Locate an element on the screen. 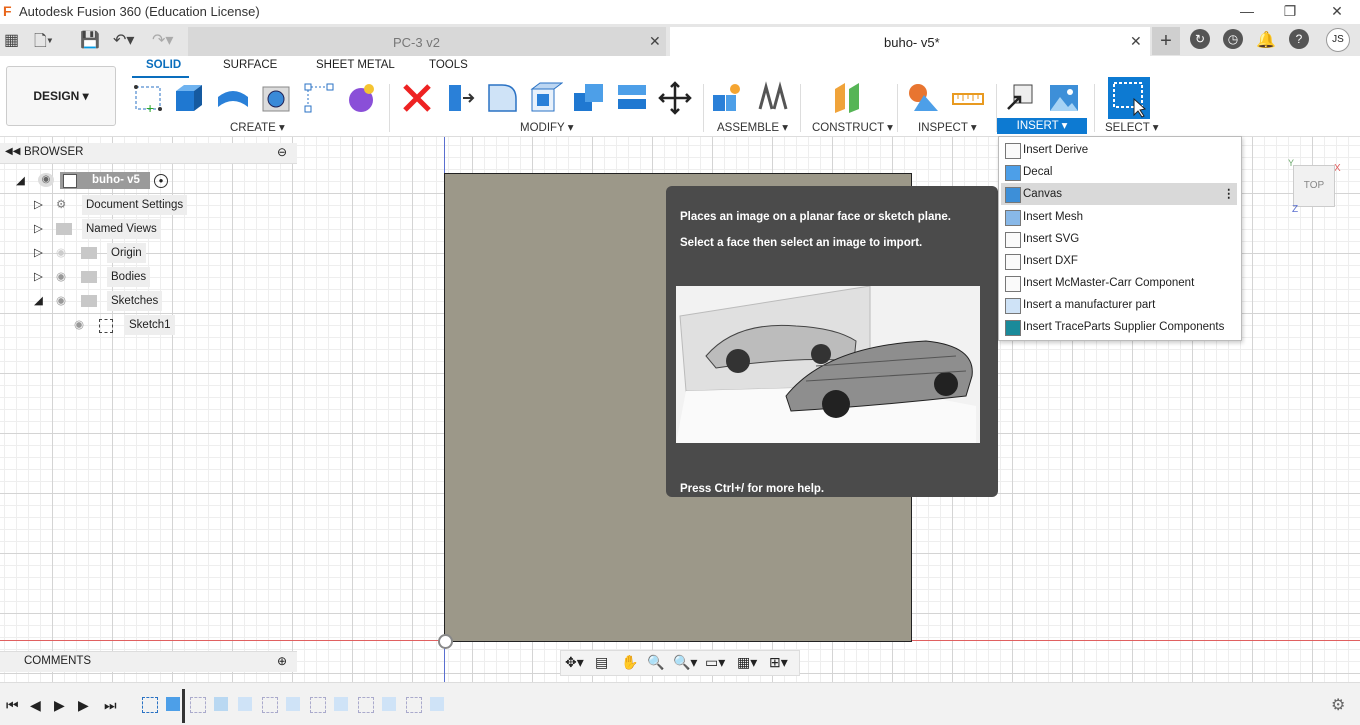 The image size is (1360, 725). viewports-icon: ⊞▾ is located at coordinates (778, 662).